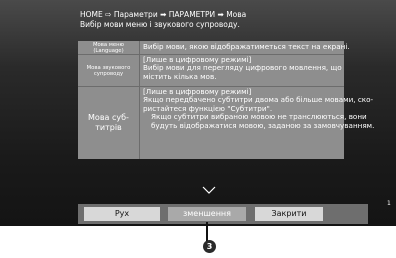 Image resolution: width=396 pixels, height=258 pixels. Describe the element at coordinates (109, 70) in the screenshot. I see `row-name: Мова звукового супроводу` at that location.